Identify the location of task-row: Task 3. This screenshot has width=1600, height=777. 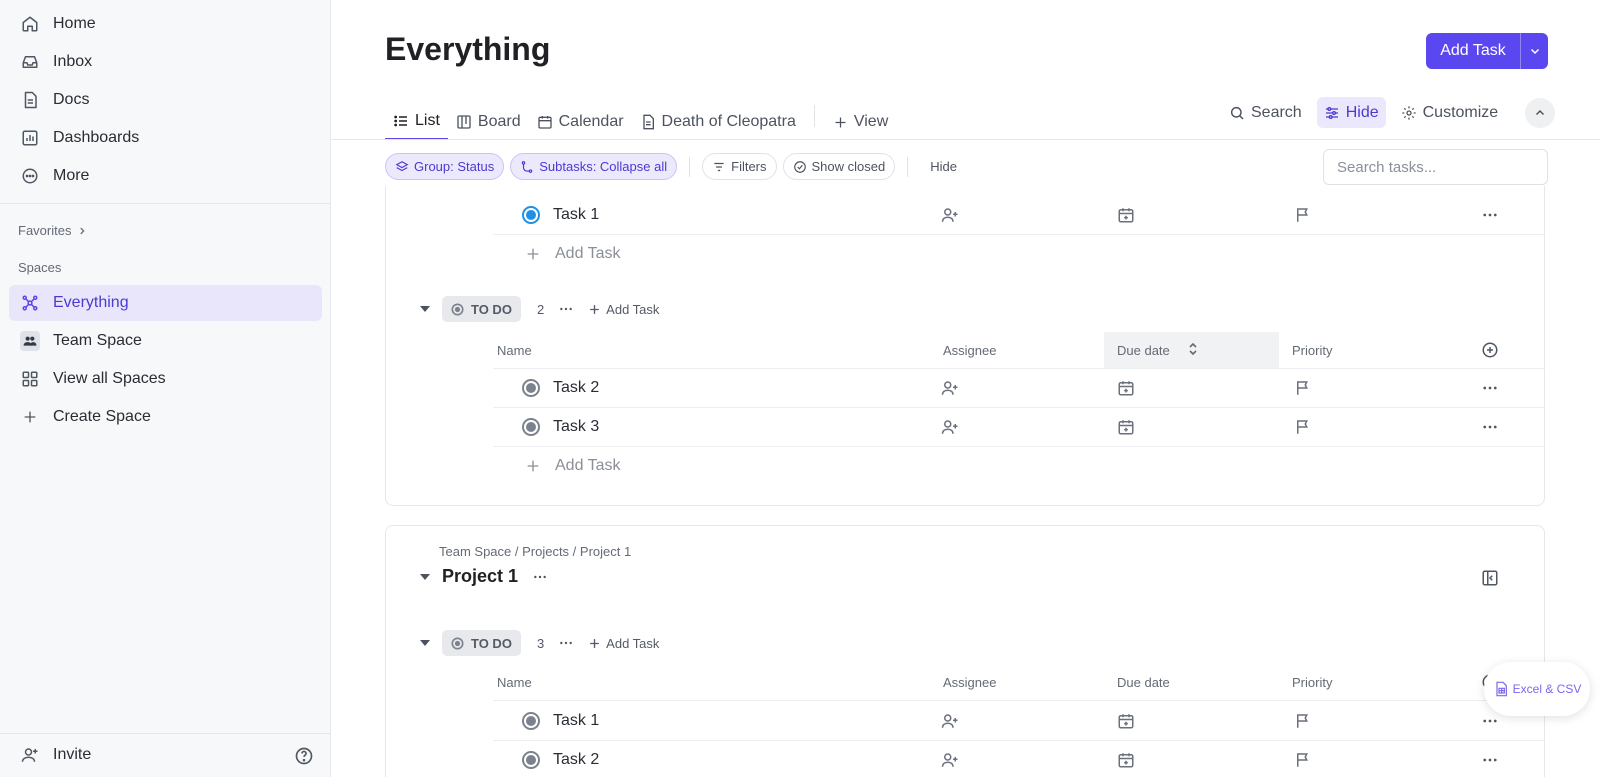
(1019, 427).